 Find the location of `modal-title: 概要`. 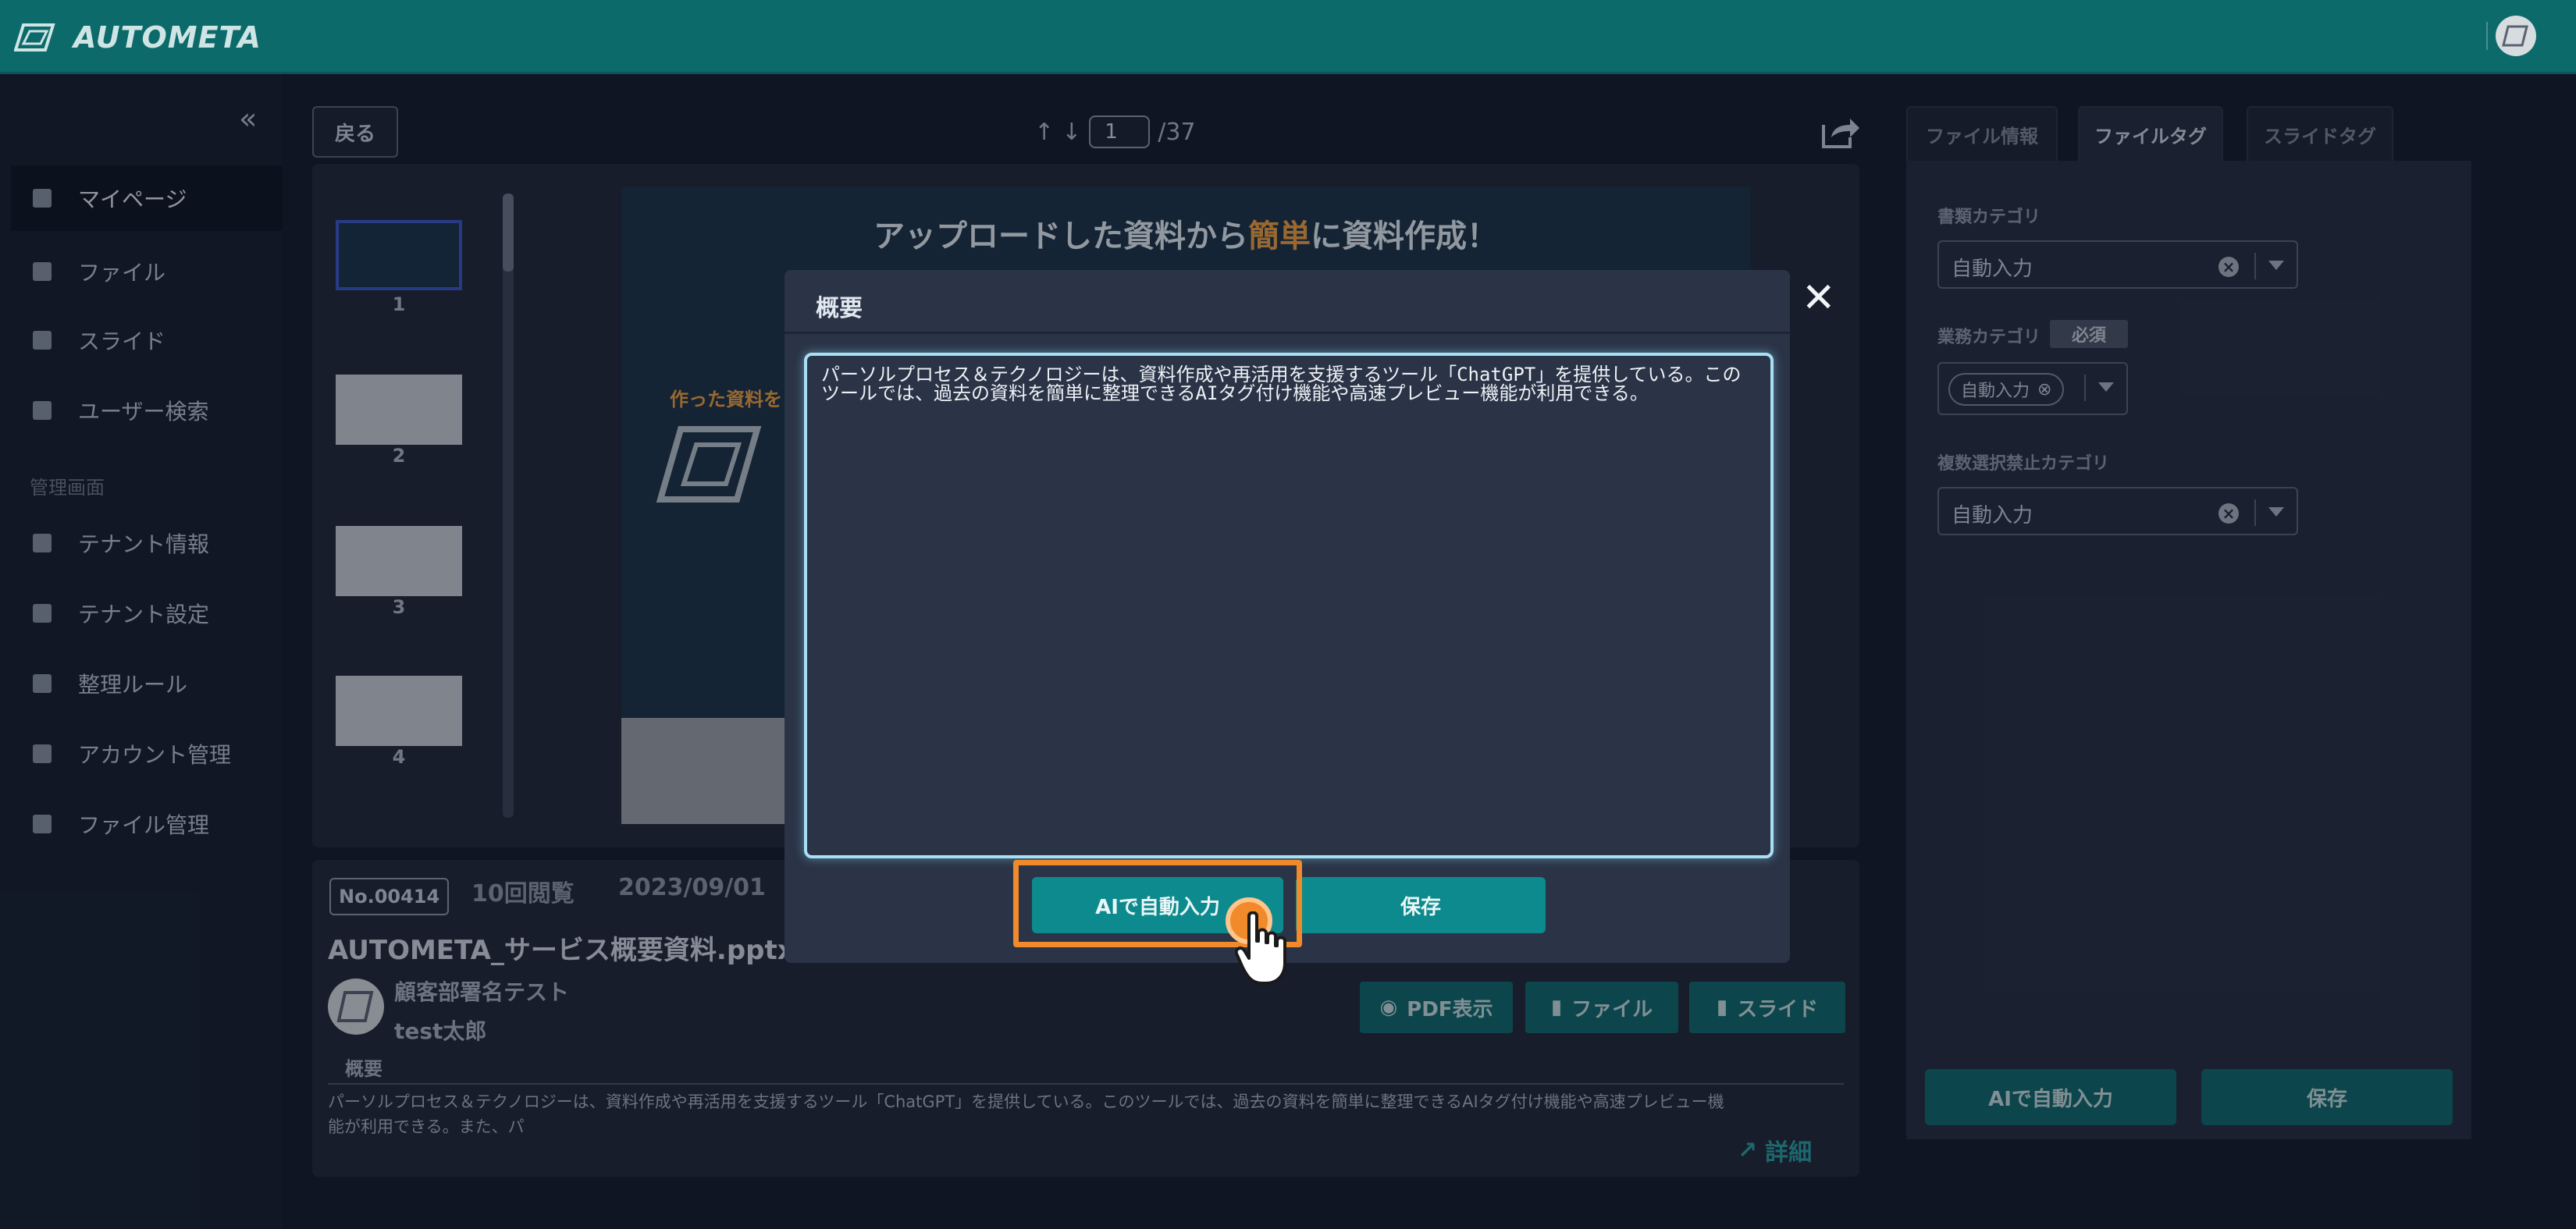

modal-title: 概要 is located at coordinates (839, 308).